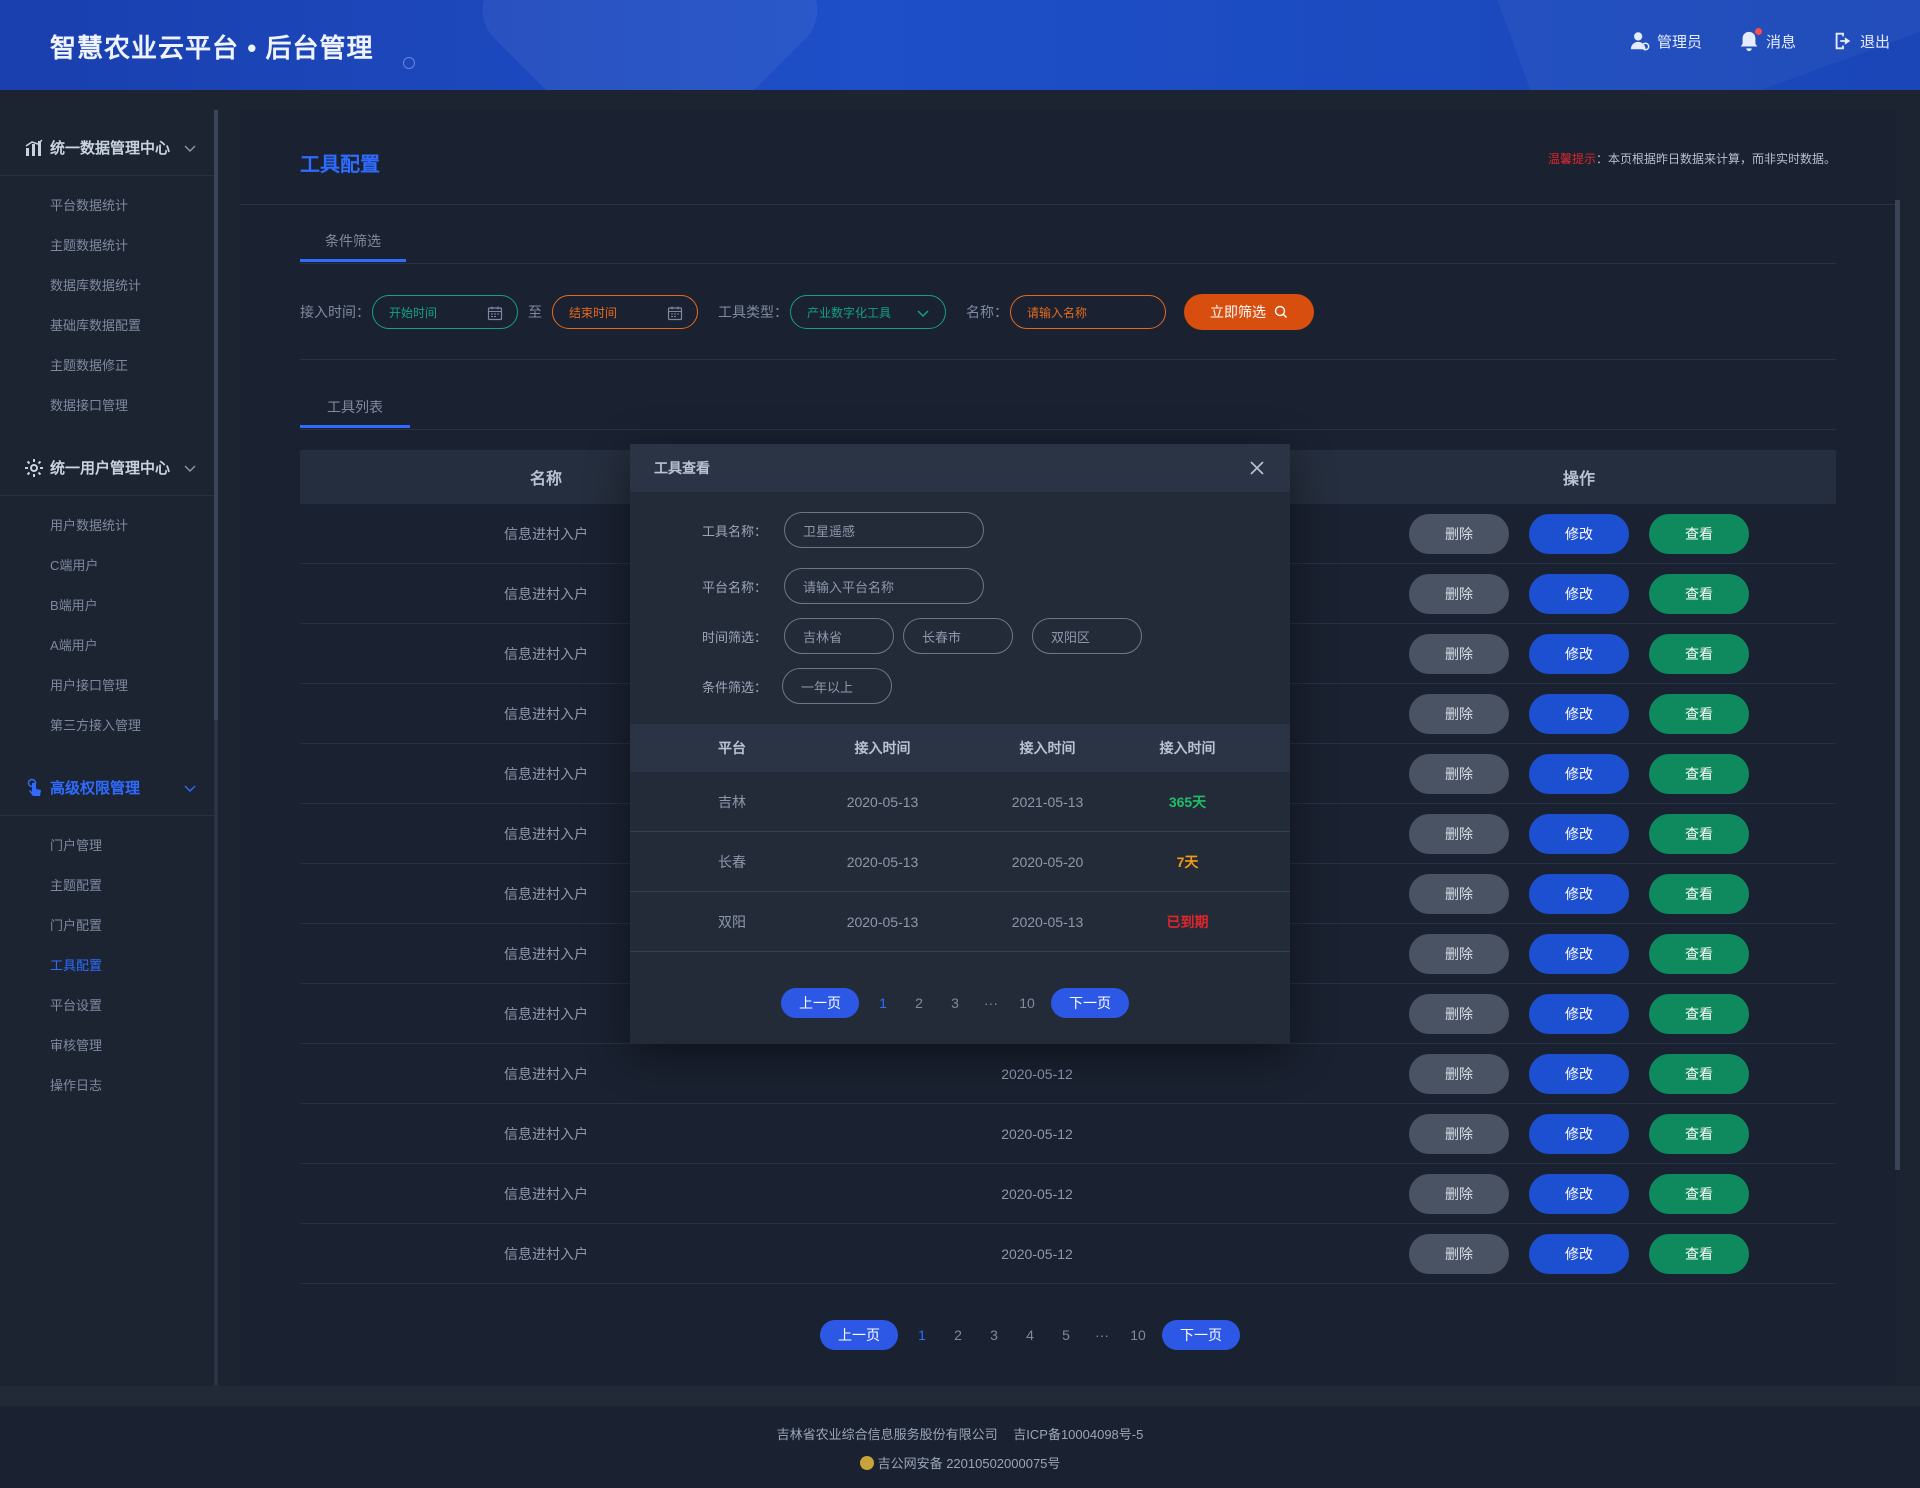  I want to click on start-time-input: 开始时间, so click(445, 312).